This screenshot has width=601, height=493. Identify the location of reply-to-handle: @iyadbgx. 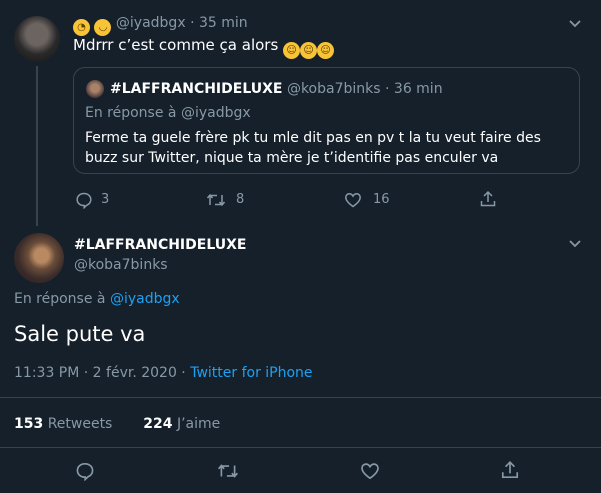
(145, 299).